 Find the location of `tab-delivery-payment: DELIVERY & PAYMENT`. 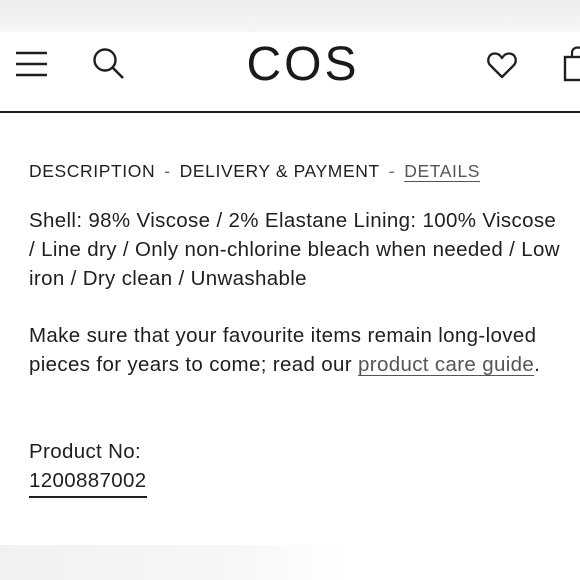

tab-delivery-payment: DELIVERY & PAYMENT is located at coordinates (280, 171).